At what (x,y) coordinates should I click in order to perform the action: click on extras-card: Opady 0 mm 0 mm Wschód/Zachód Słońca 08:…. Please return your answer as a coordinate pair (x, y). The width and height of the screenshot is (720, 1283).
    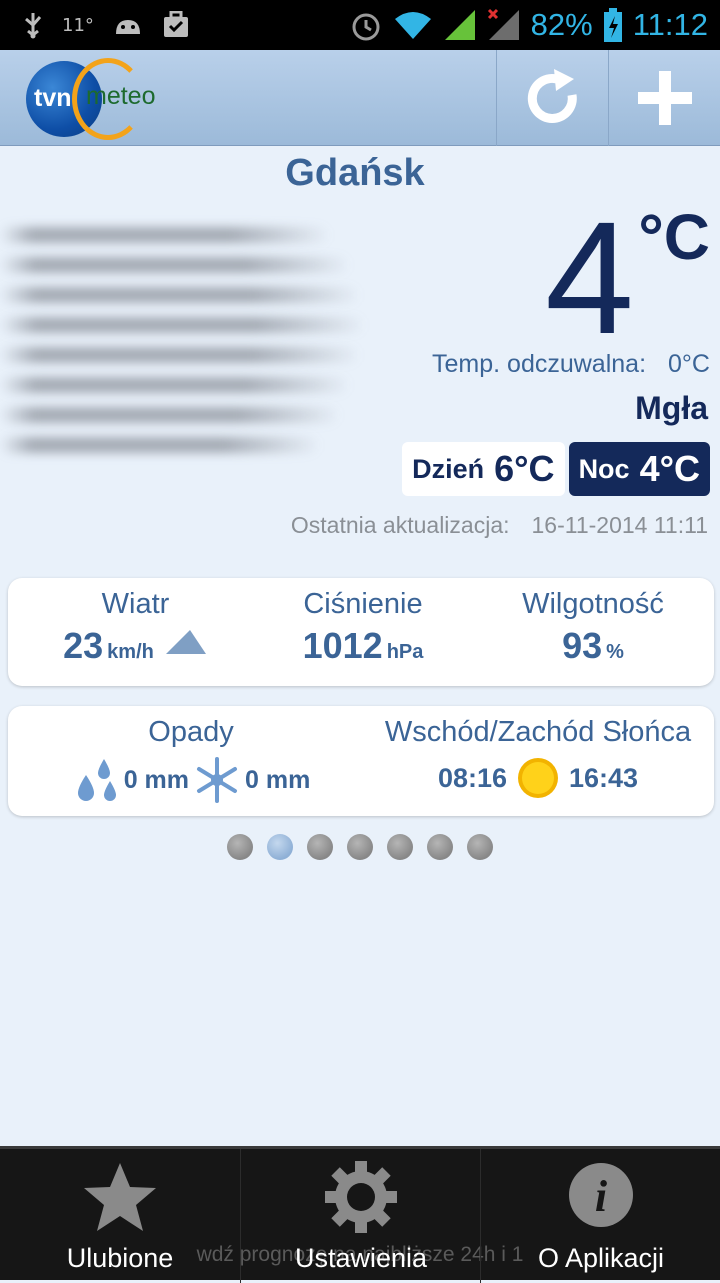
    Looking at the image, I should click on (361, 761).